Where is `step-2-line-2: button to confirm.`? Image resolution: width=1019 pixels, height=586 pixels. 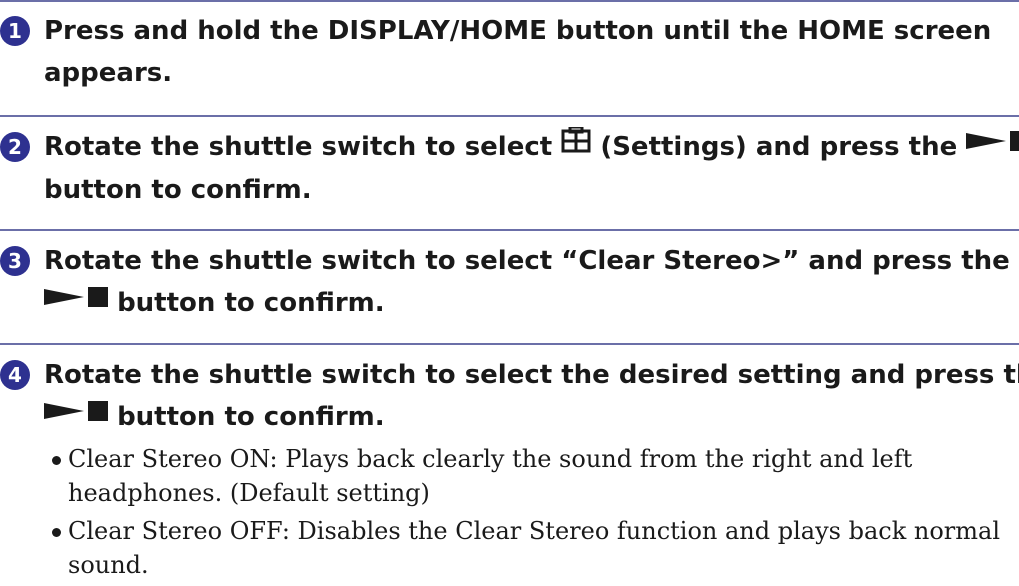
step-2-line-2: button to confirm. is located at coordinates (178, 189).